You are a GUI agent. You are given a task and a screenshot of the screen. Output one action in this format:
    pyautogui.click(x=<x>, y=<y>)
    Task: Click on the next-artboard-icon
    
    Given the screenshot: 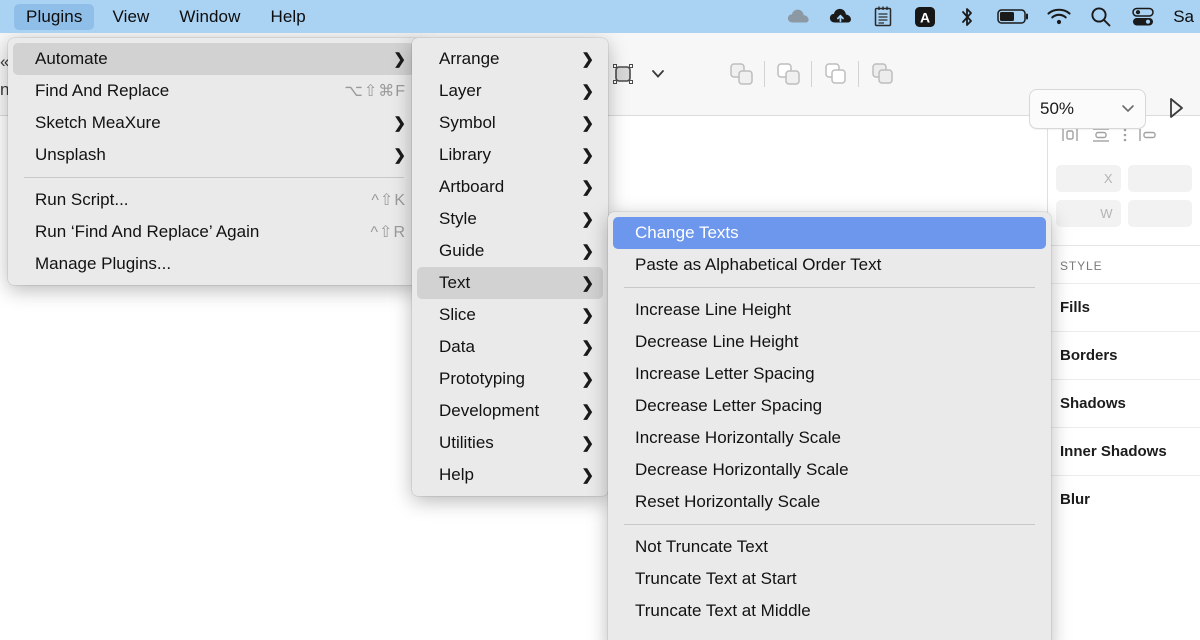 What is the action you would take?
    pyautogui.click(x=1177, y=108)
    